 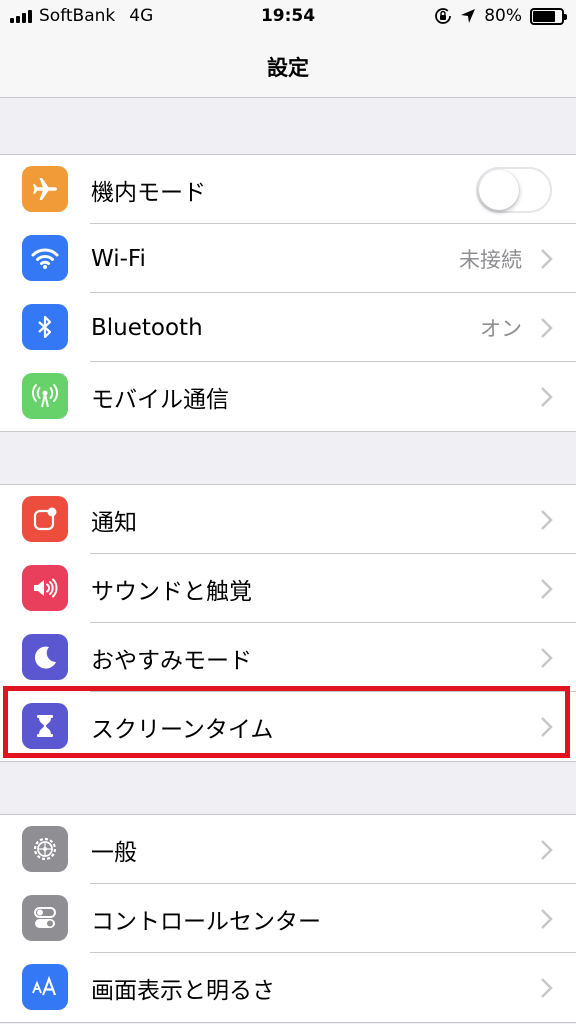 What do you see at coordinates (288, 588) in the screenshot?
I see `row-sounds: サウンドと触覚` at bounding box center [288, 588].